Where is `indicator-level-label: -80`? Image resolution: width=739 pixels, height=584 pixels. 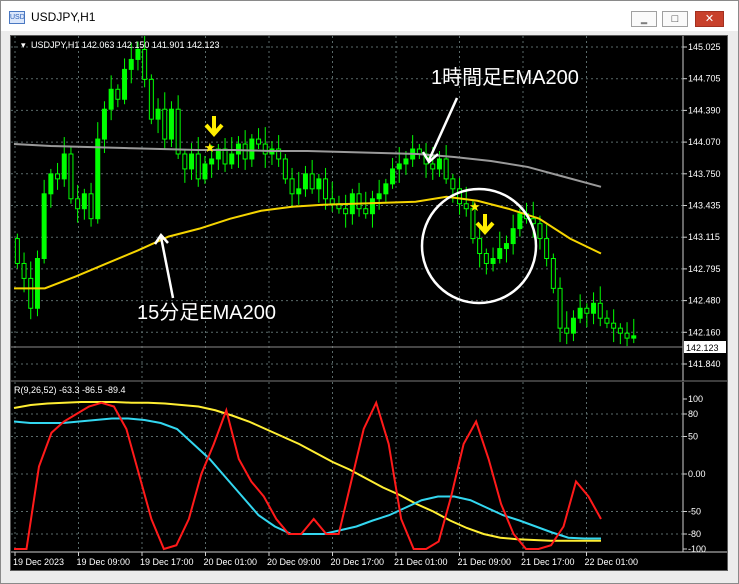 indicator-level-label: -80 is located at coordinates (694, 534).